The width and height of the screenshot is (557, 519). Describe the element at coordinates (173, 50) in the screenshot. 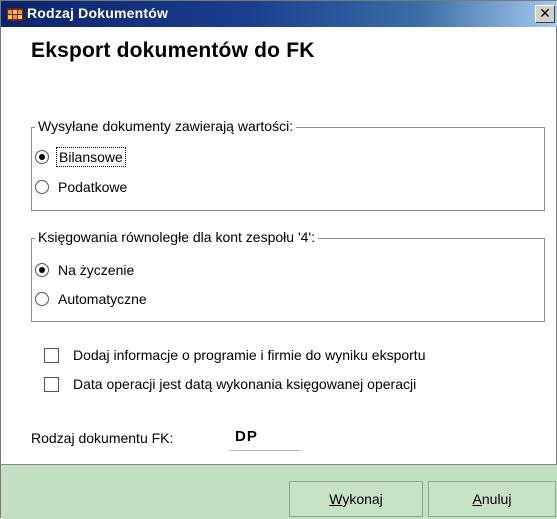

I see `page-title: Eksport dokumentów do FK` at that location.